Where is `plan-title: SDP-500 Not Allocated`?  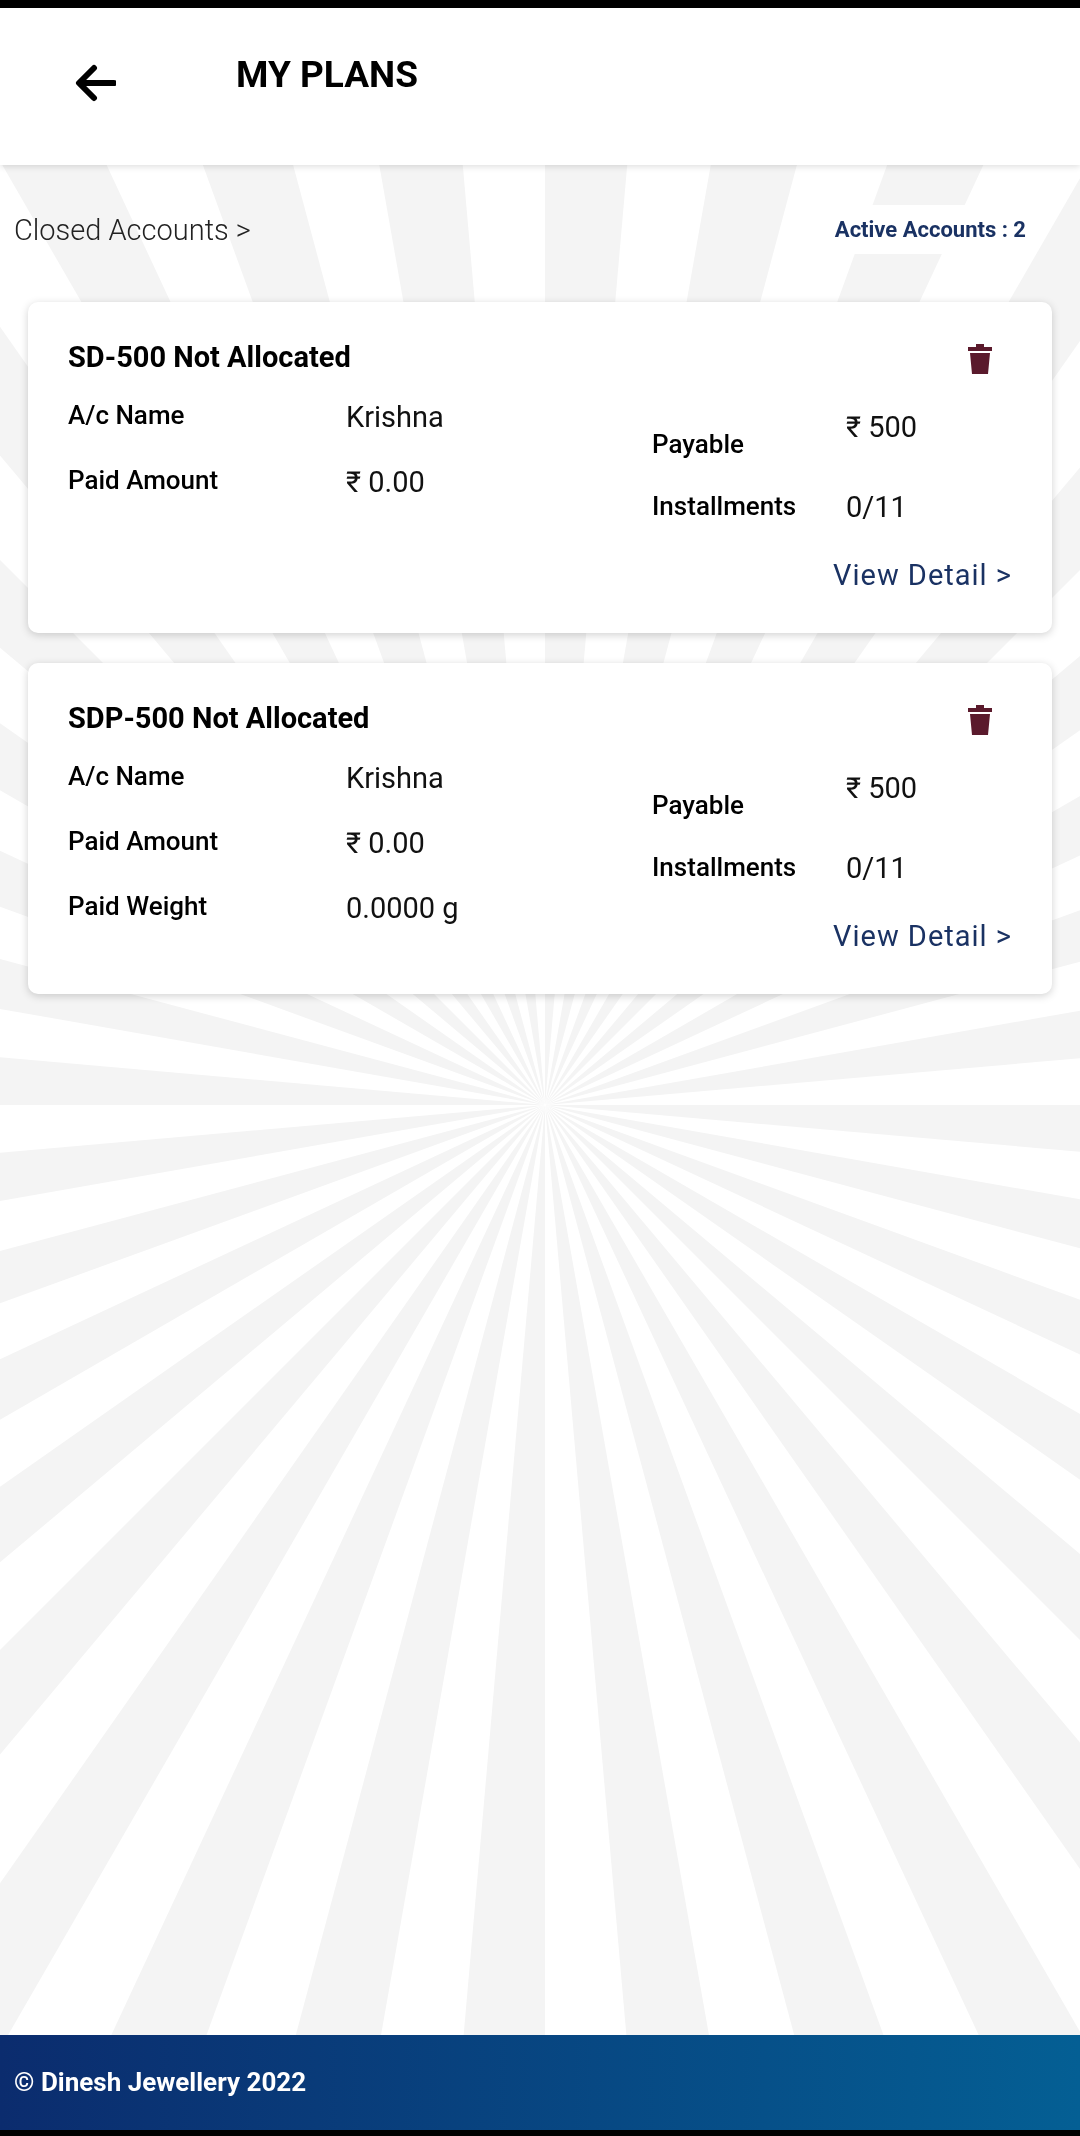 plan-title: SDP-500 Not Allocated is located at coordinates (219, 718).